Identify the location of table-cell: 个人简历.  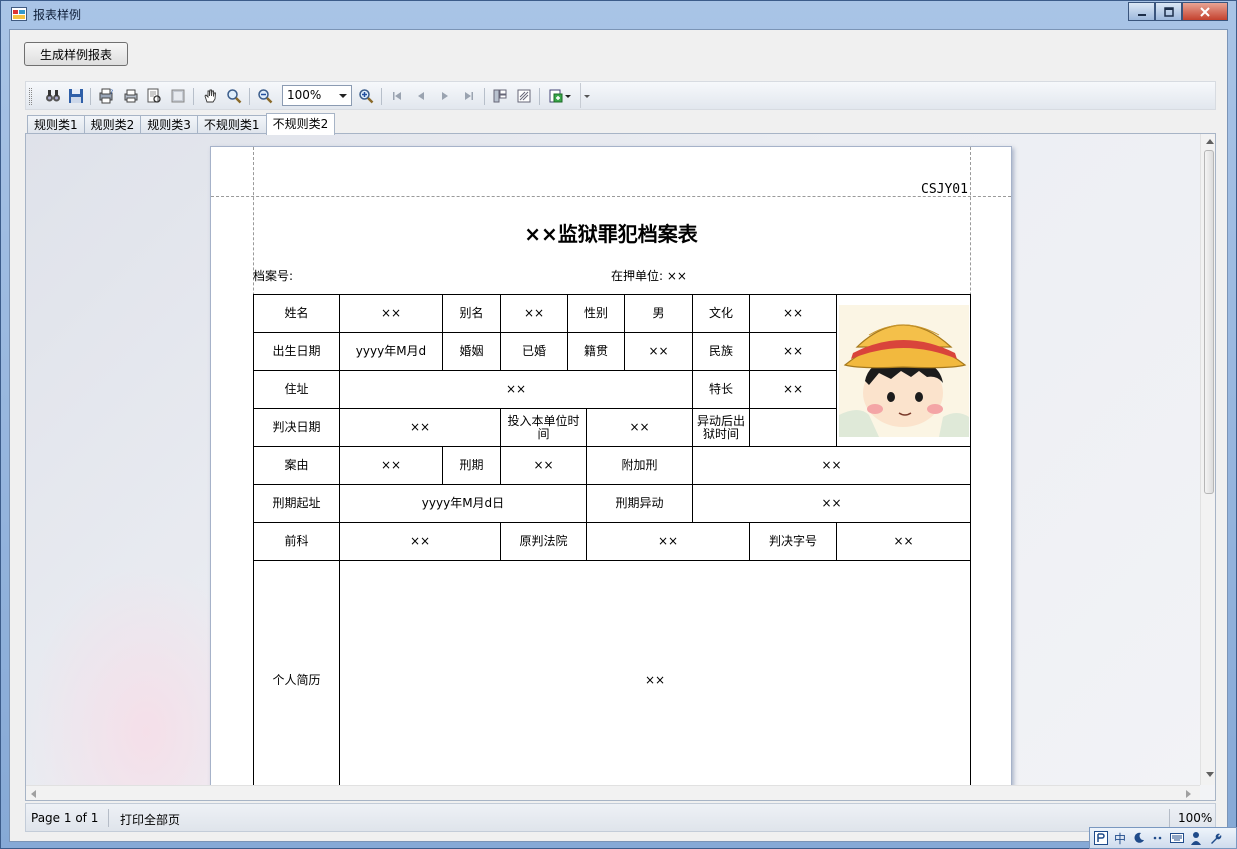
(296, 672).